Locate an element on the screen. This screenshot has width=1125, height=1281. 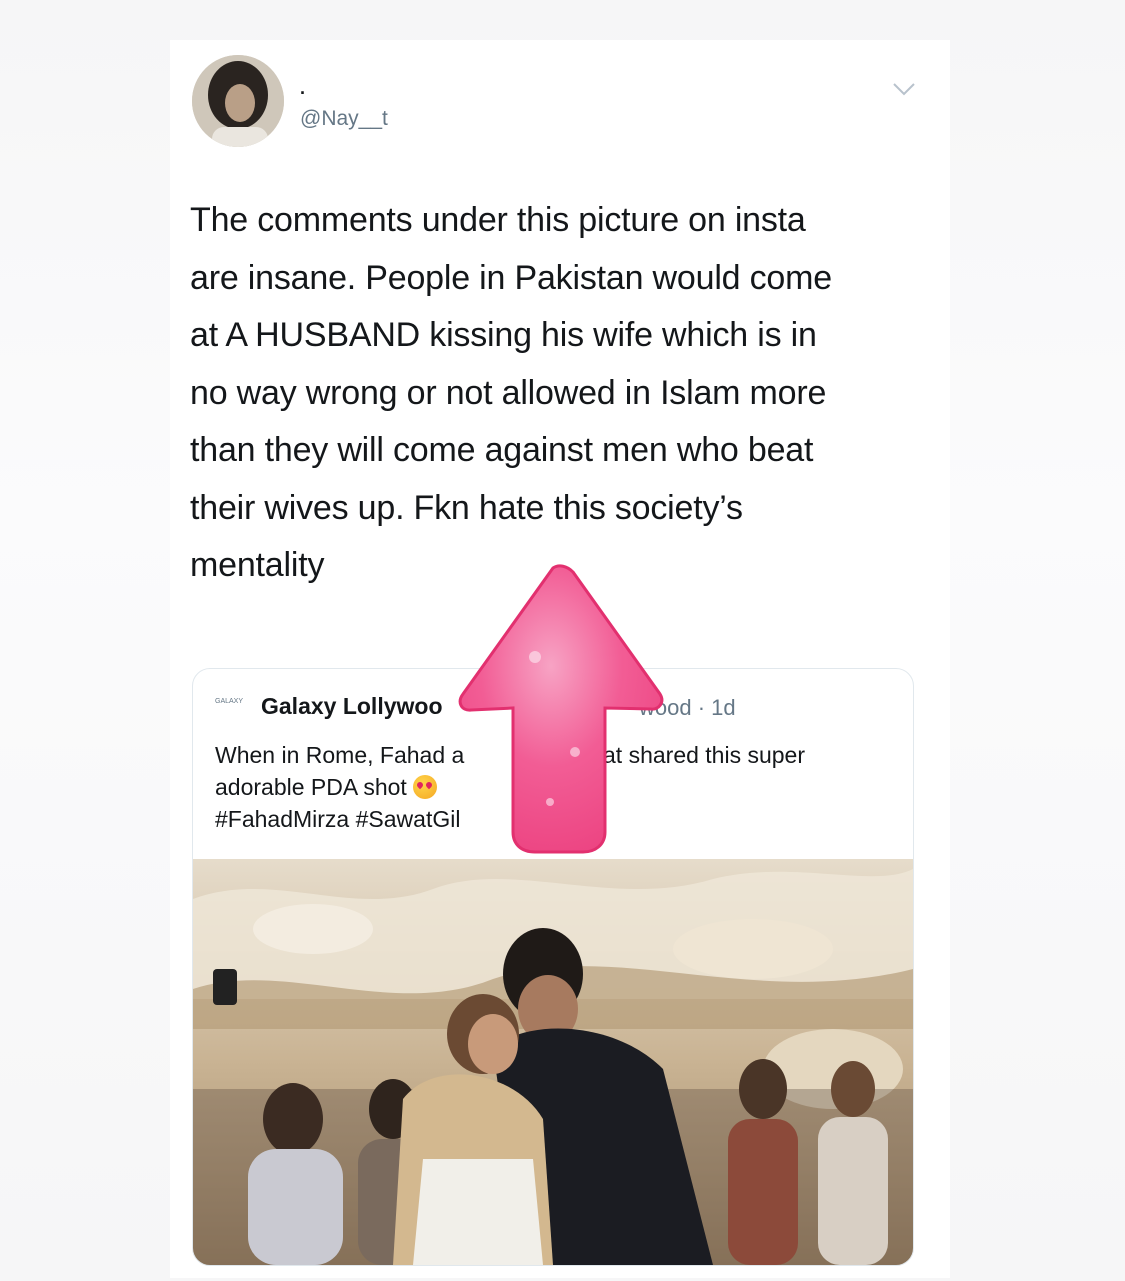
tweet-text-line: than they will come against men who beat is located at coordinates (502, 450).